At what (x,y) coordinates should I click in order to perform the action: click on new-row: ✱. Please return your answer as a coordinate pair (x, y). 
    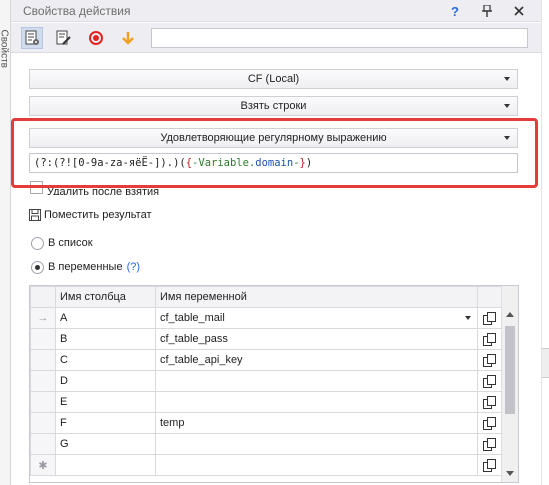
    Looking at the image, I should click on (266, 465).